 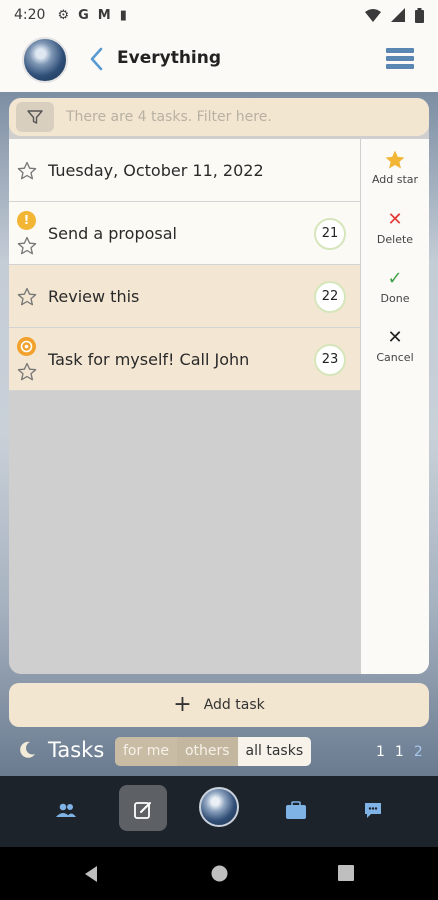 I want to click on delete-label: Delete, so click(x=395, y=239).